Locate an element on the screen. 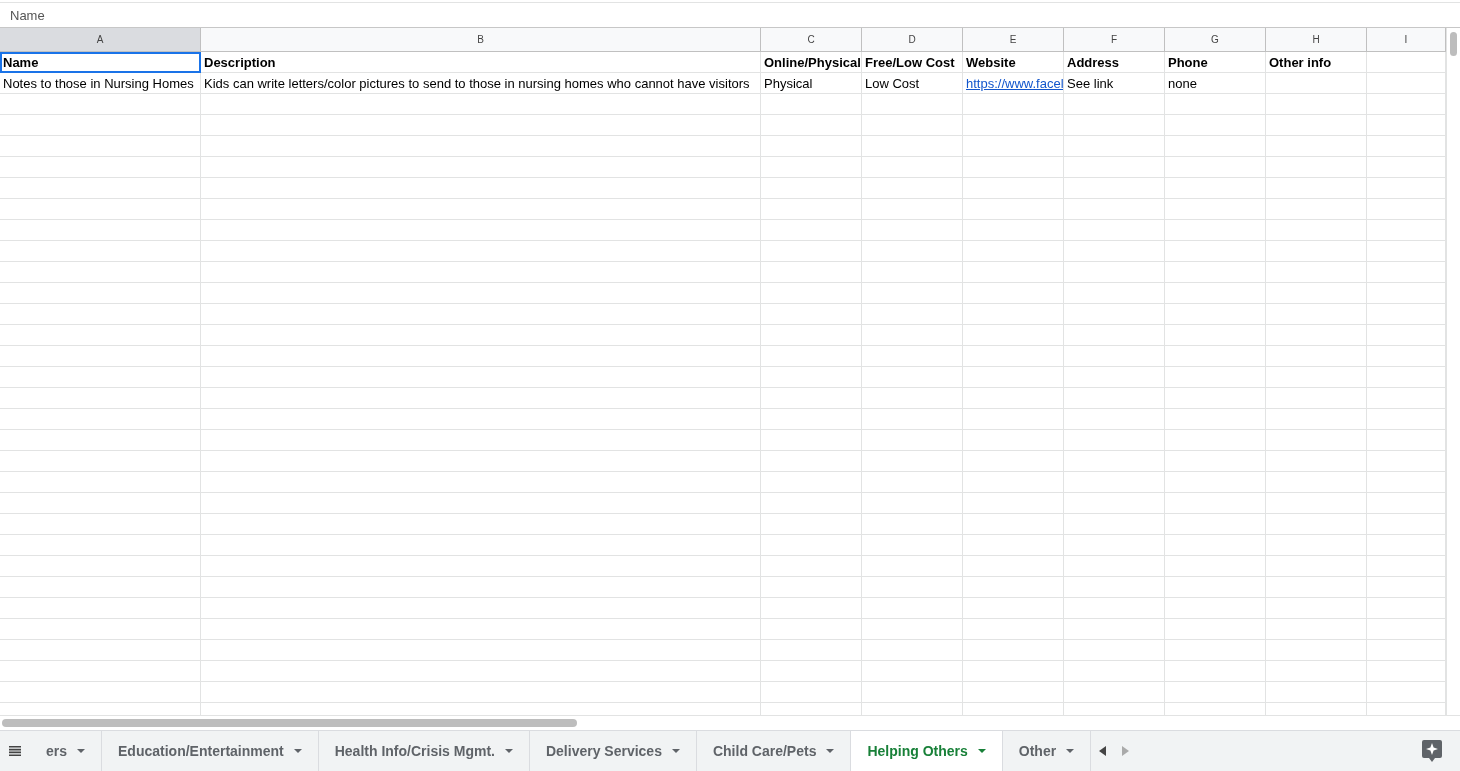  header-cell: Other info is located at coordinates (1316, 62).